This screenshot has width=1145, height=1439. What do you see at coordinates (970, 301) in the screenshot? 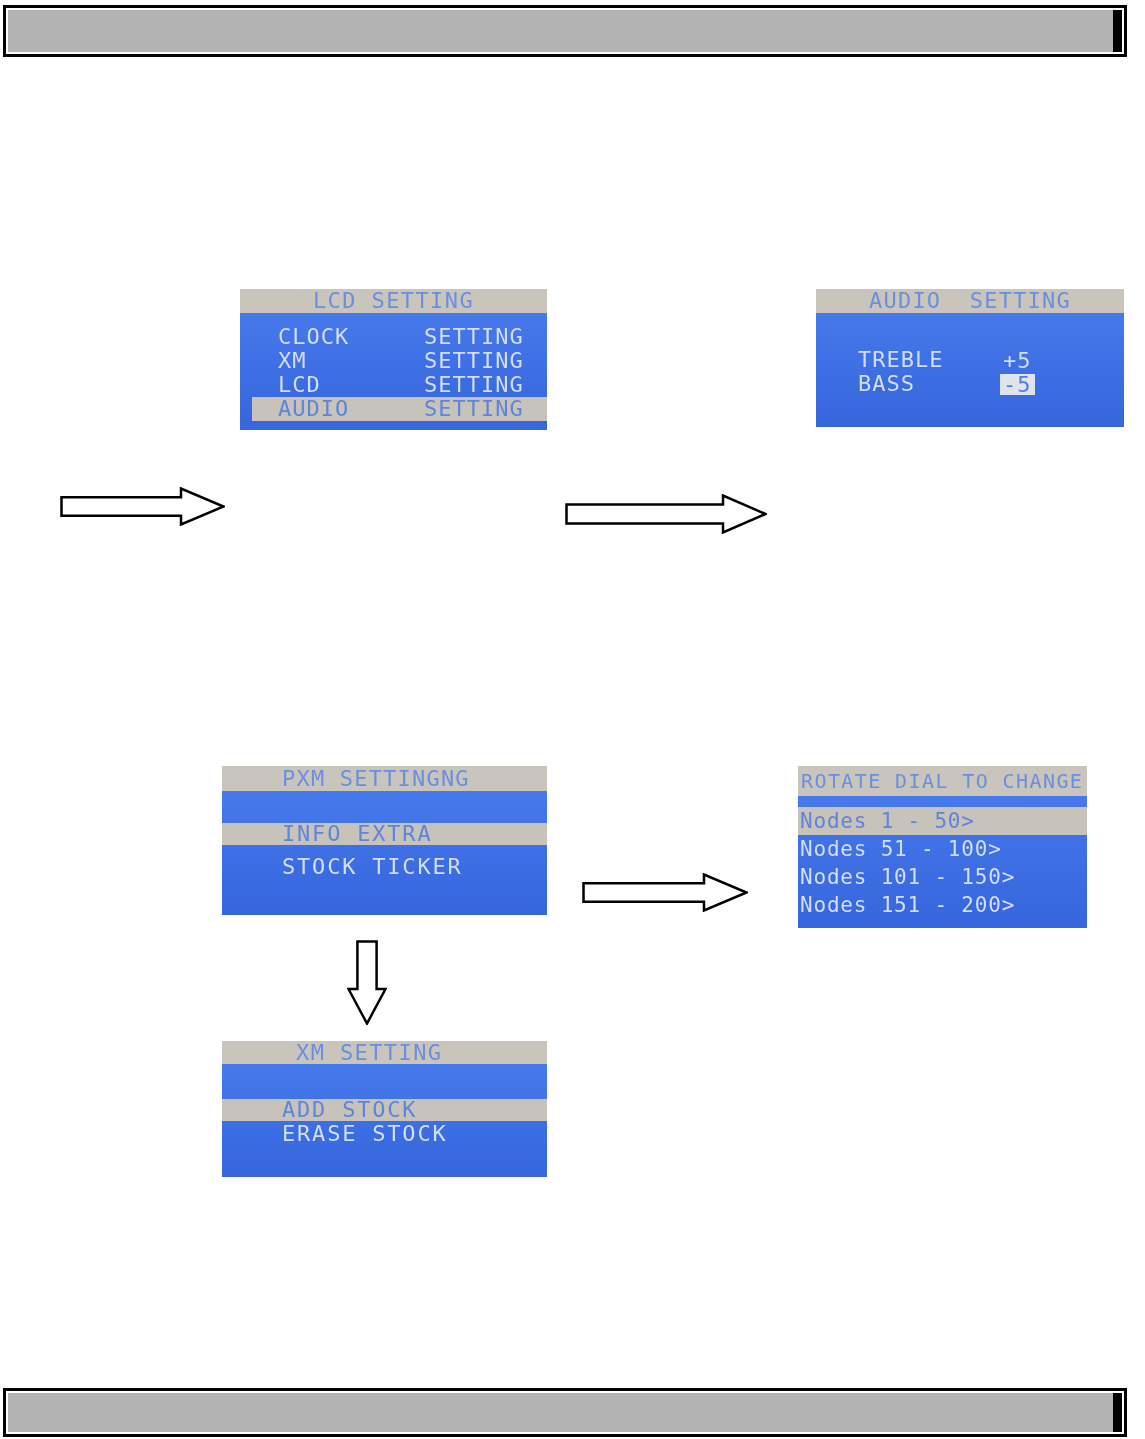
I see `screen-title: AUDIO SETTING` at bounding box center [970, 301].